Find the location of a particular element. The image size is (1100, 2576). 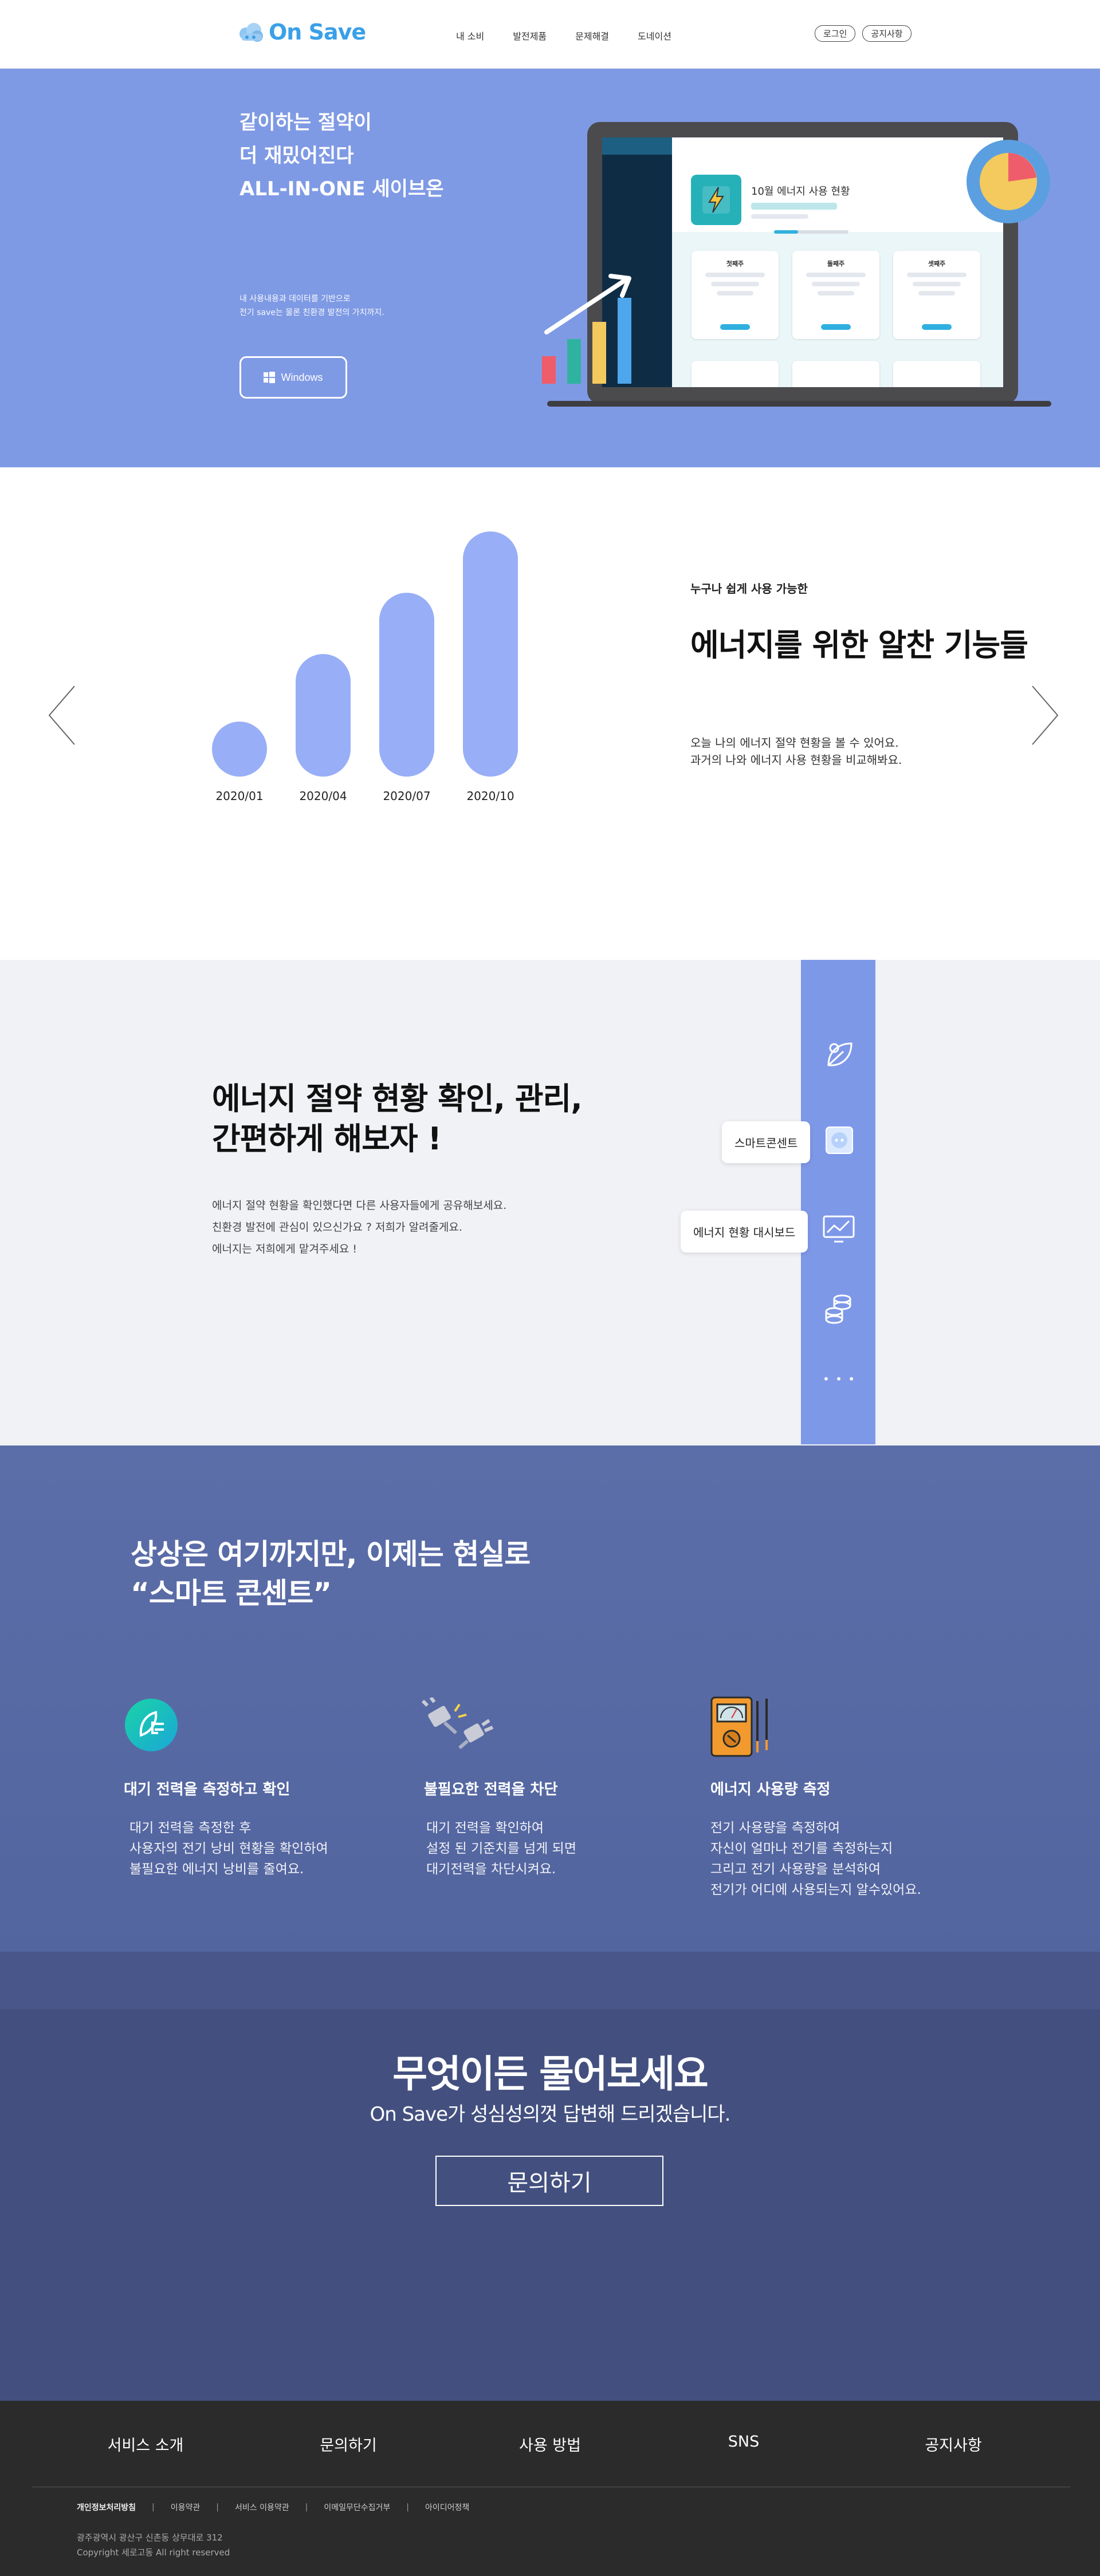

windows-label: Windows is located at coordinates (302, 377).